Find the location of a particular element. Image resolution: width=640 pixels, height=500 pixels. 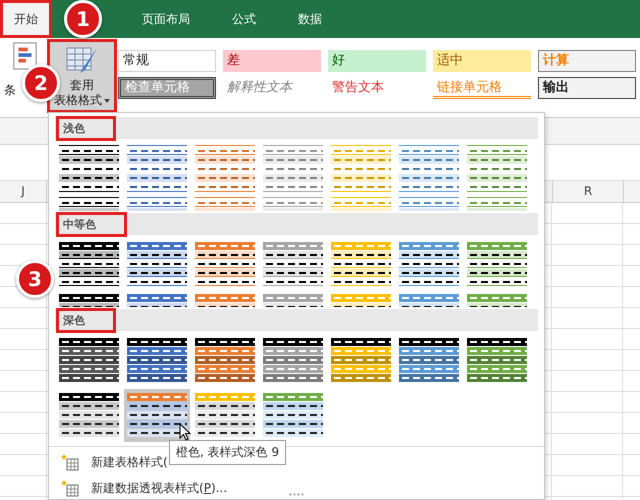

section-title: 浅色 is located at coordinates (86, 128).